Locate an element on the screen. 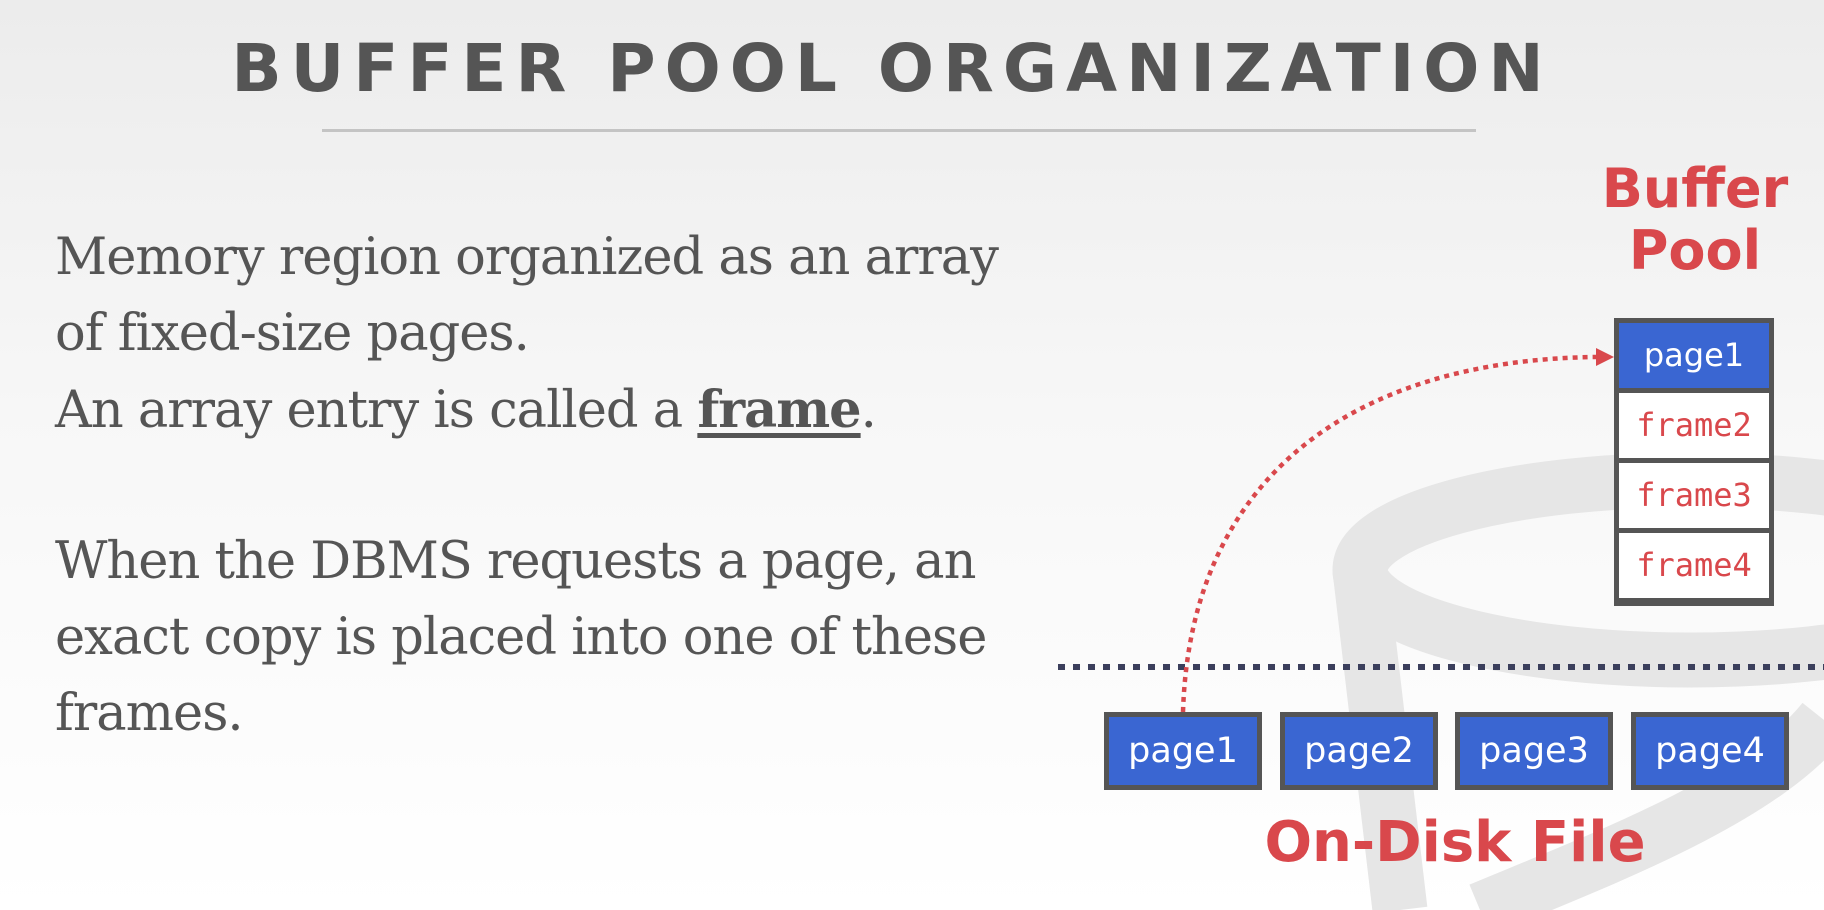 The height and width of the screenshot is (910, 1824). disk-page: page2 is located at coordinates (1359, 751).